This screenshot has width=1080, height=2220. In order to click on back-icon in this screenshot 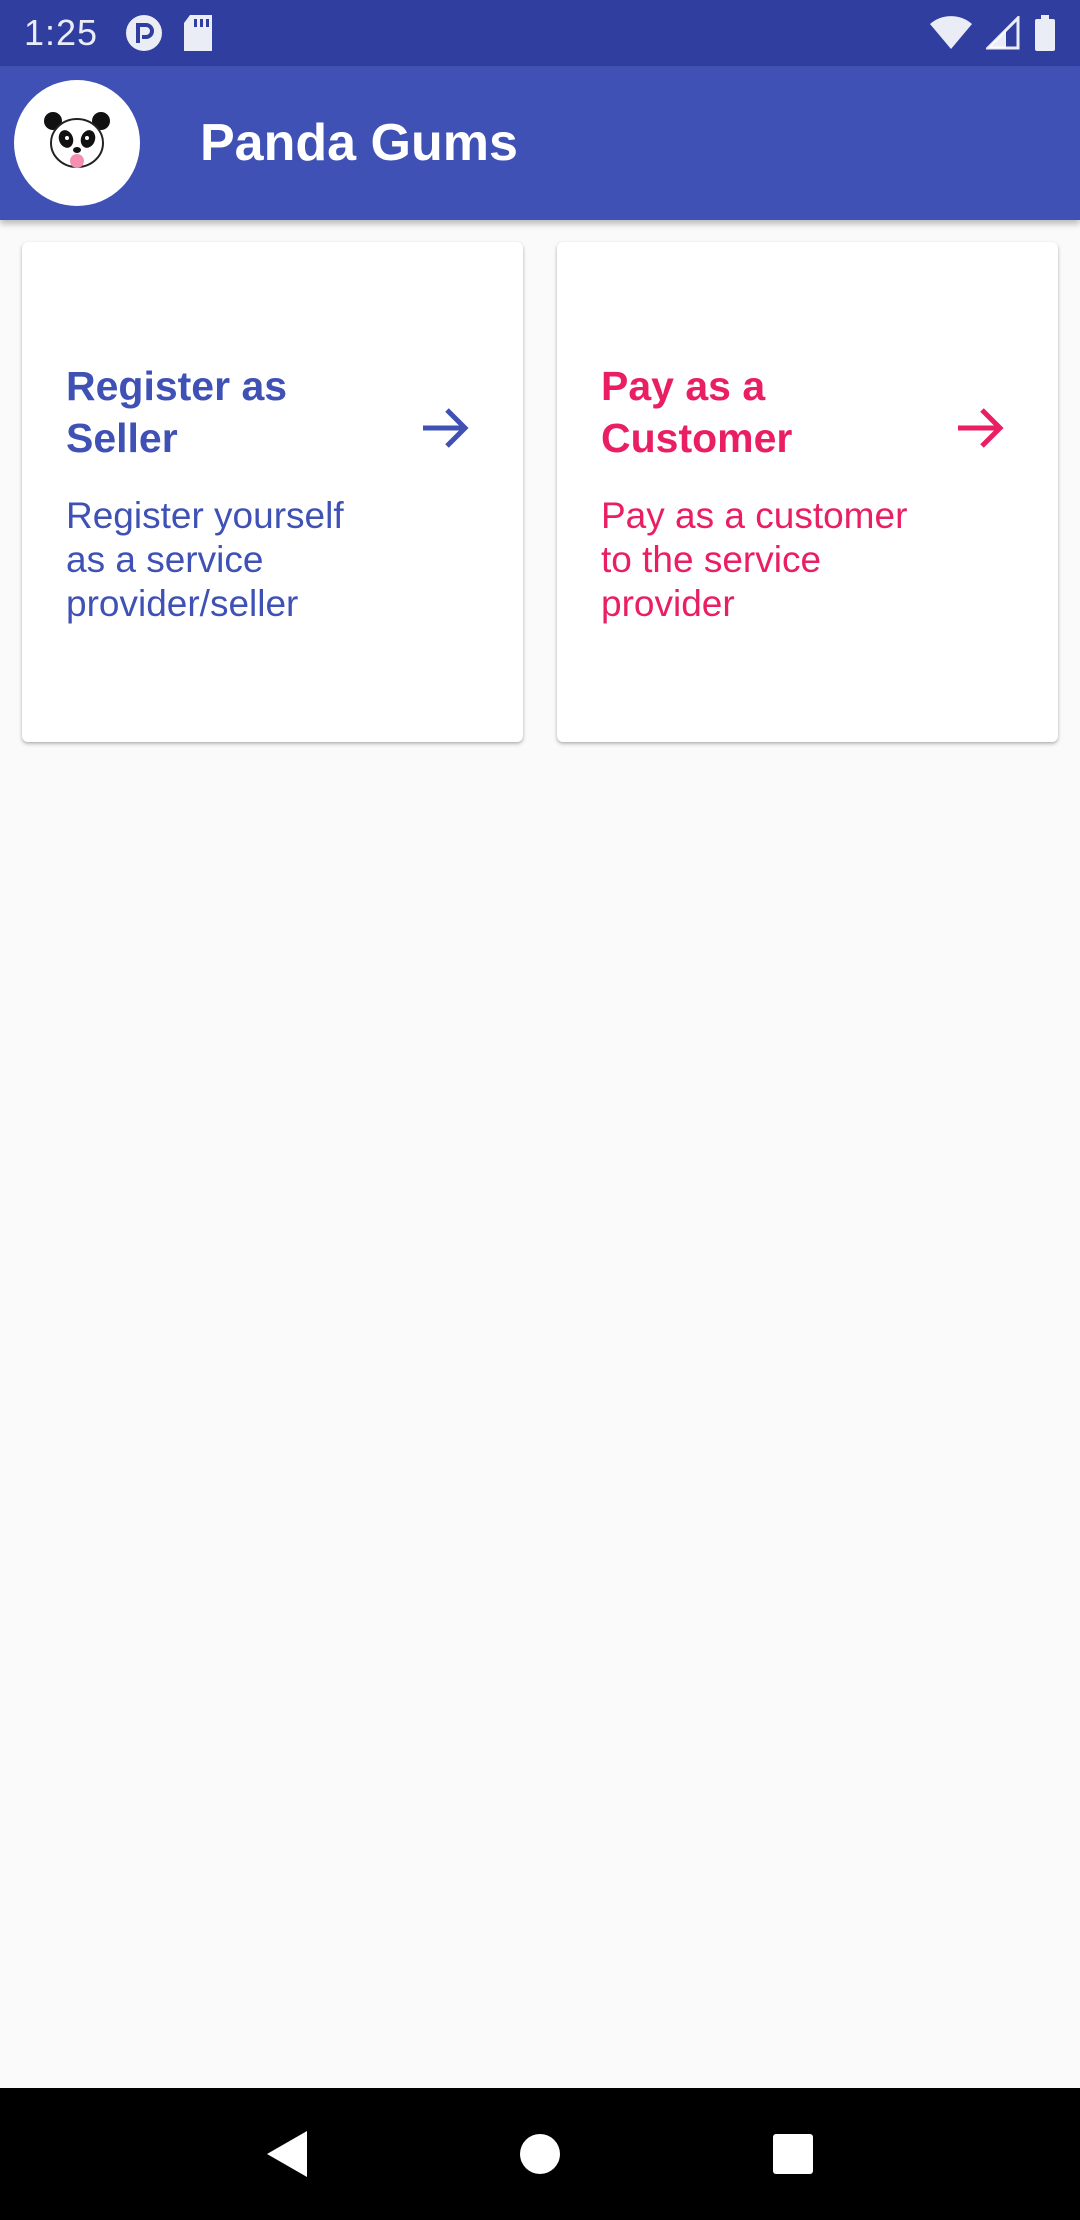, I will do `click(286, 2154)`.